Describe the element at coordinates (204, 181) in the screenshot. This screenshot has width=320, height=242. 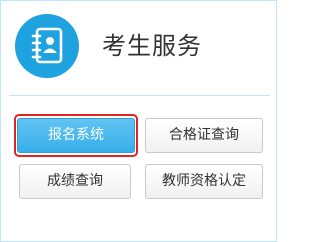
I see `teacher-certification-button: 教师资格认定` at that location.